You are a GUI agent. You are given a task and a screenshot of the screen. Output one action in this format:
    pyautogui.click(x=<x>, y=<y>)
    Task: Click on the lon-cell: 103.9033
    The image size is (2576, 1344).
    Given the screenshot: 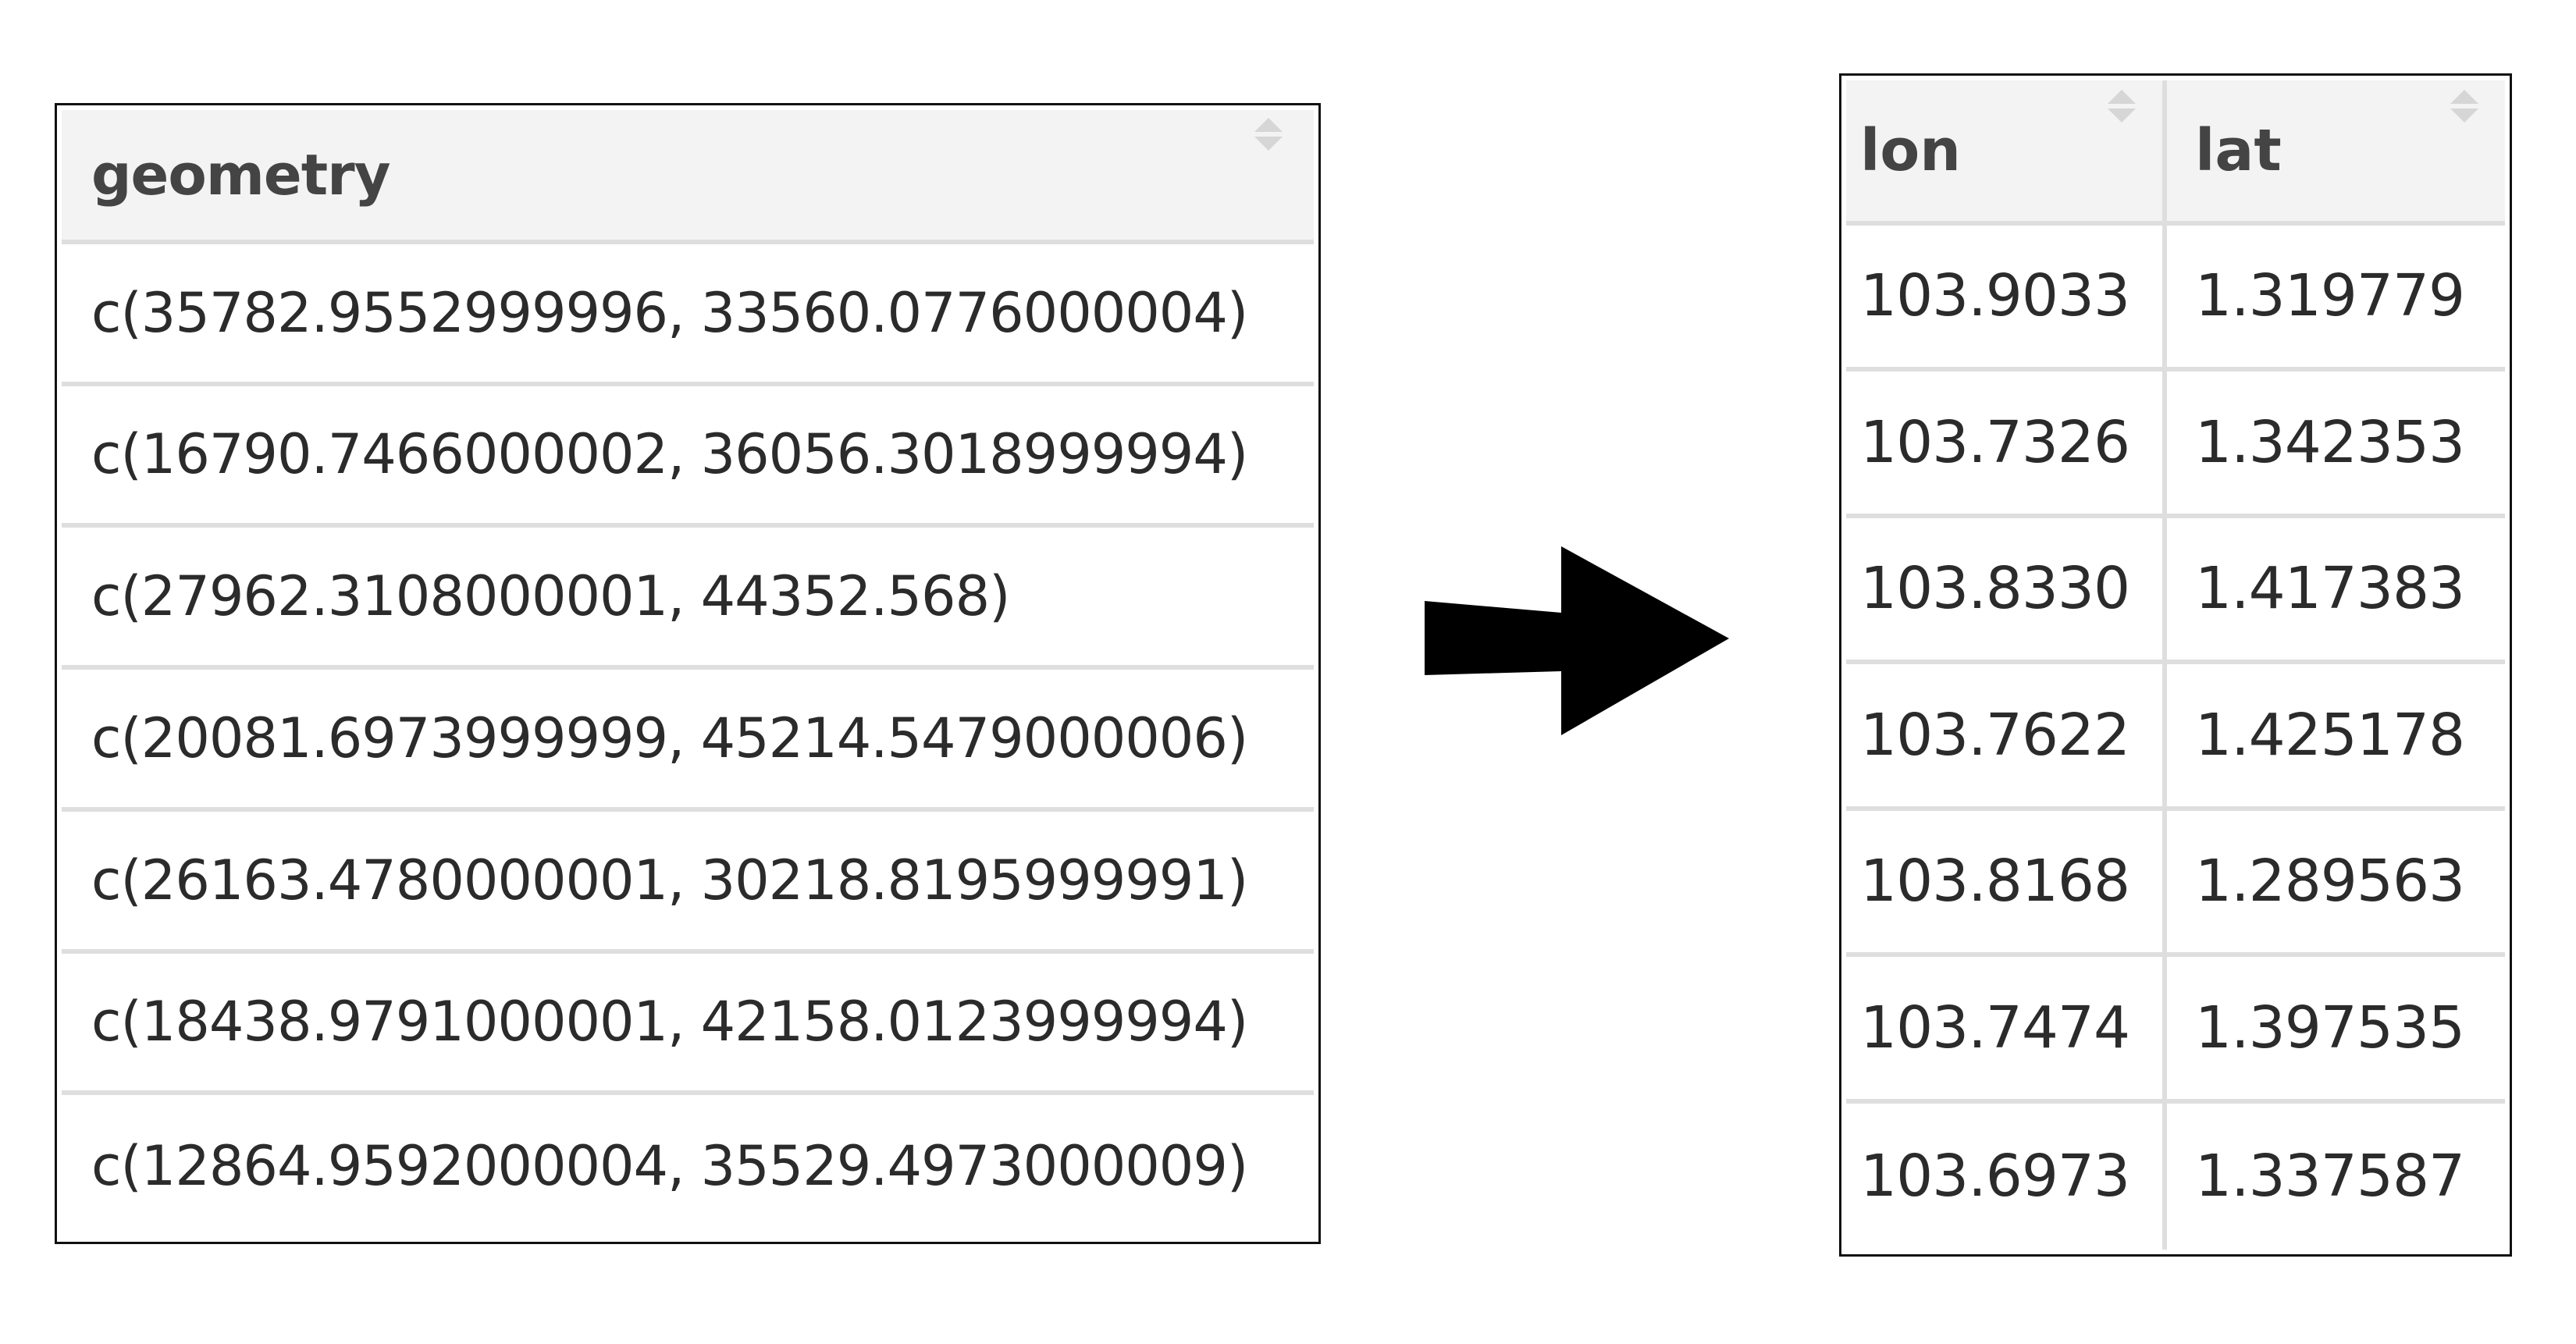 What is the action you would take?
    pyautogui.click(x=2007, y=296)
    